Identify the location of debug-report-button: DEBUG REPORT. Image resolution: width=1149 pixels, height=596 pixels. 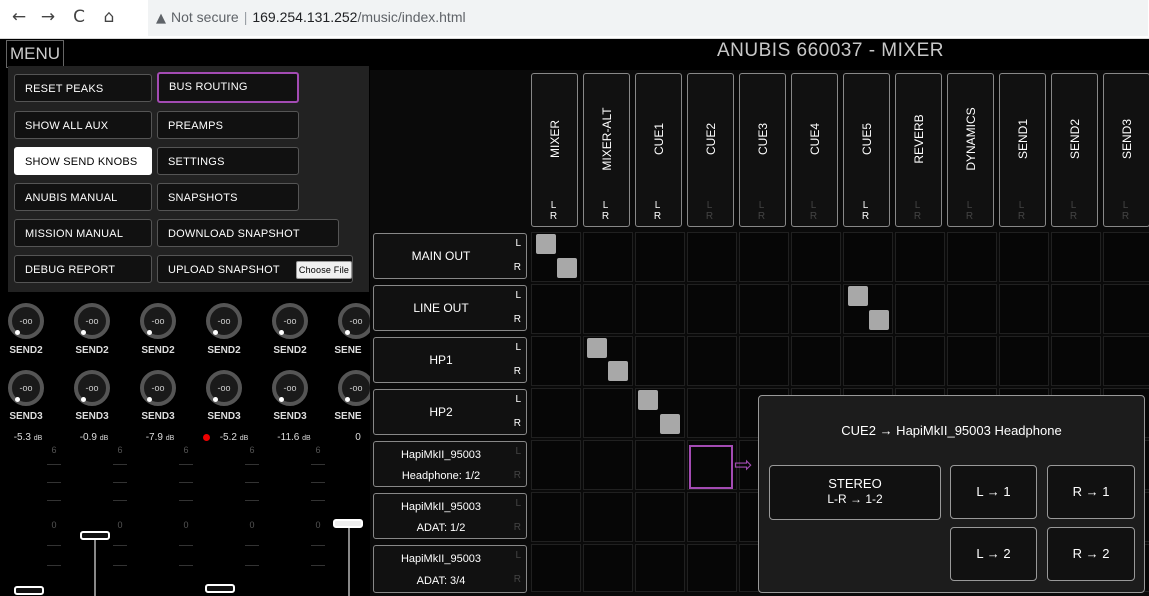
(83, 269).